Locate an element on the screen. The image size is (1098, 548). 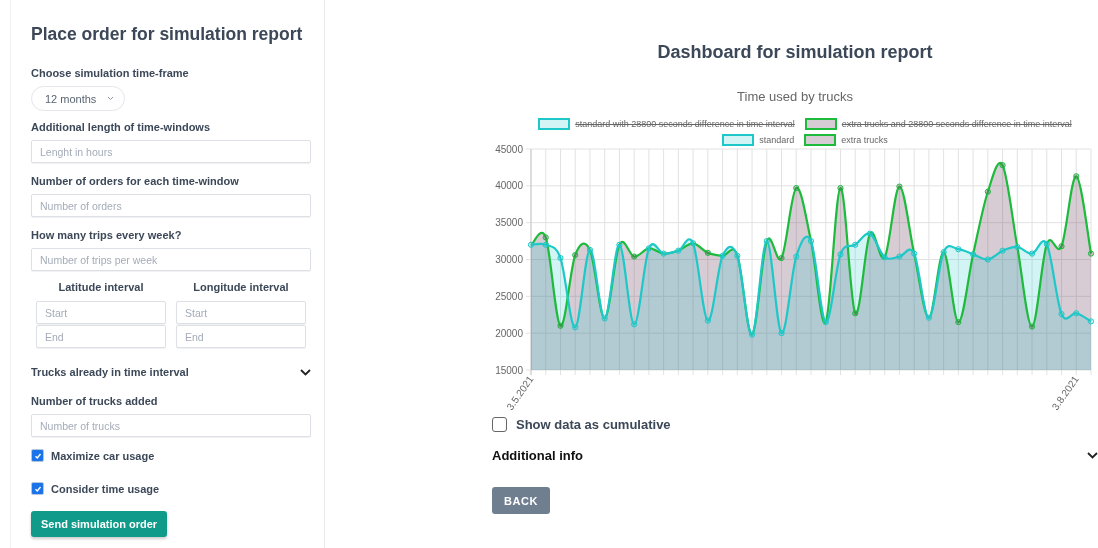
axis-tick-label: 20000 is located at coordinates (509, 333).